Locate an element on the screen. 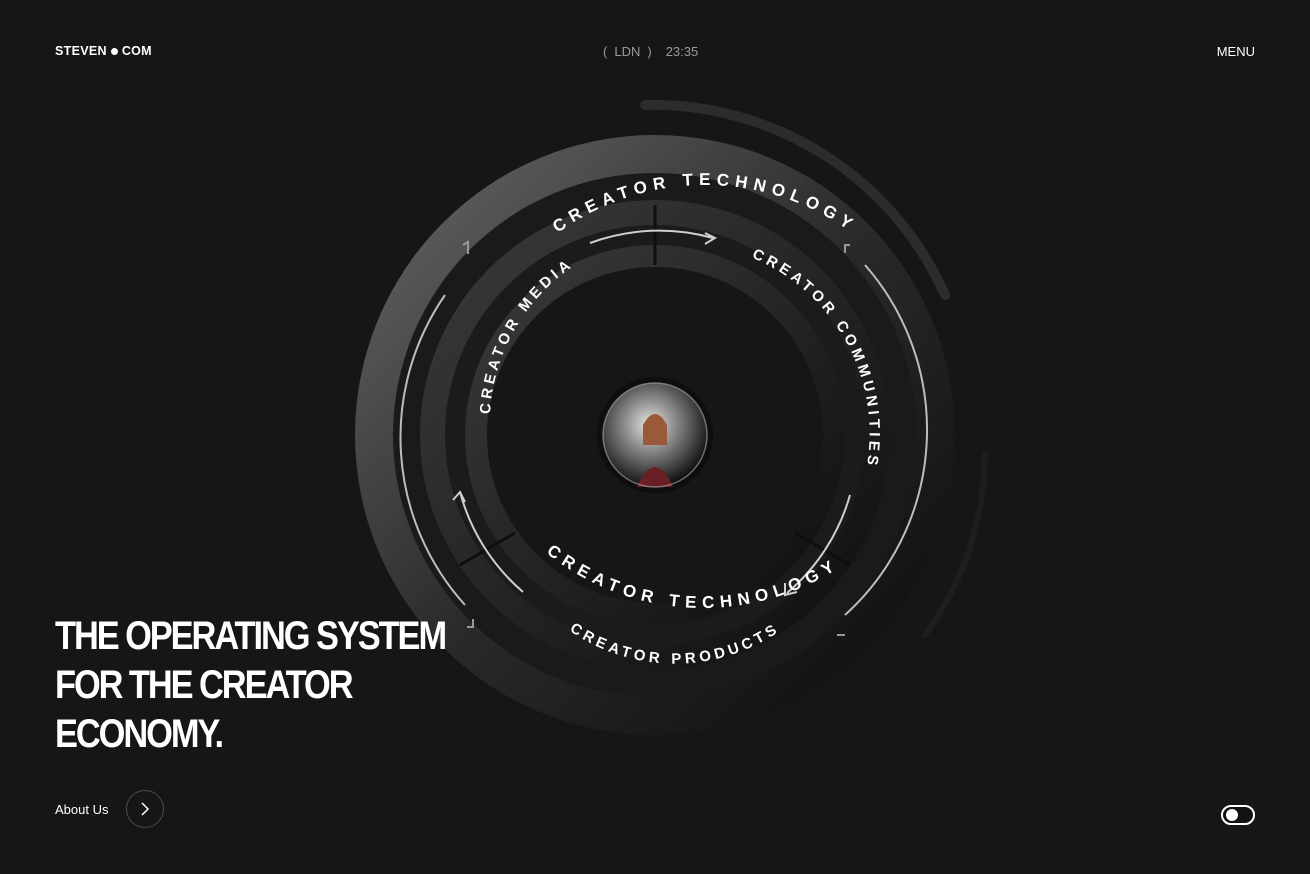 The width and height of the screenshot is (1310, 874). theme-toggle-knob is located at coordinates (1232, 815).